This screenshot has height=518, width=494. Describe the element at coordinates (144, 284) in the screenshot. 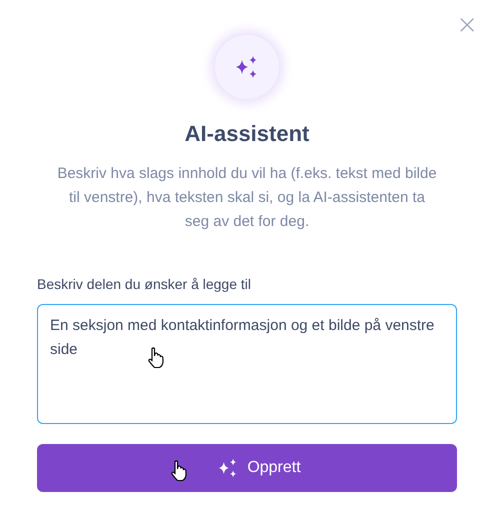

I see `field-label: Beskriv delen du ønsker å legge til` at that location.